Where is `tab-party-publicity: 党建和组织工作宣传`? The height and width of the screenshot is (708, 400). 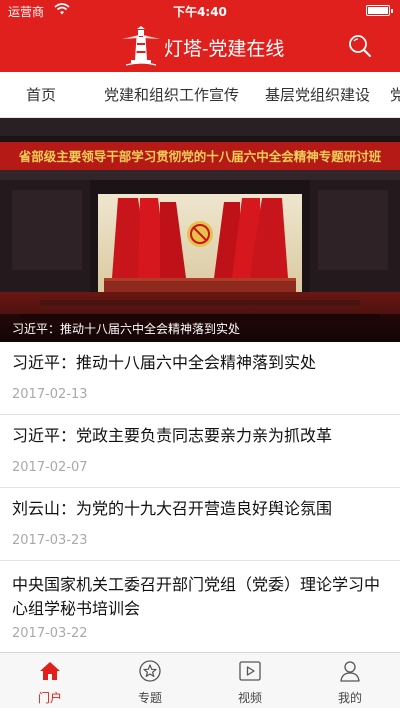
tab-party-publicity: 党建和组织工作宣传 is located at coordinates (171, 94).